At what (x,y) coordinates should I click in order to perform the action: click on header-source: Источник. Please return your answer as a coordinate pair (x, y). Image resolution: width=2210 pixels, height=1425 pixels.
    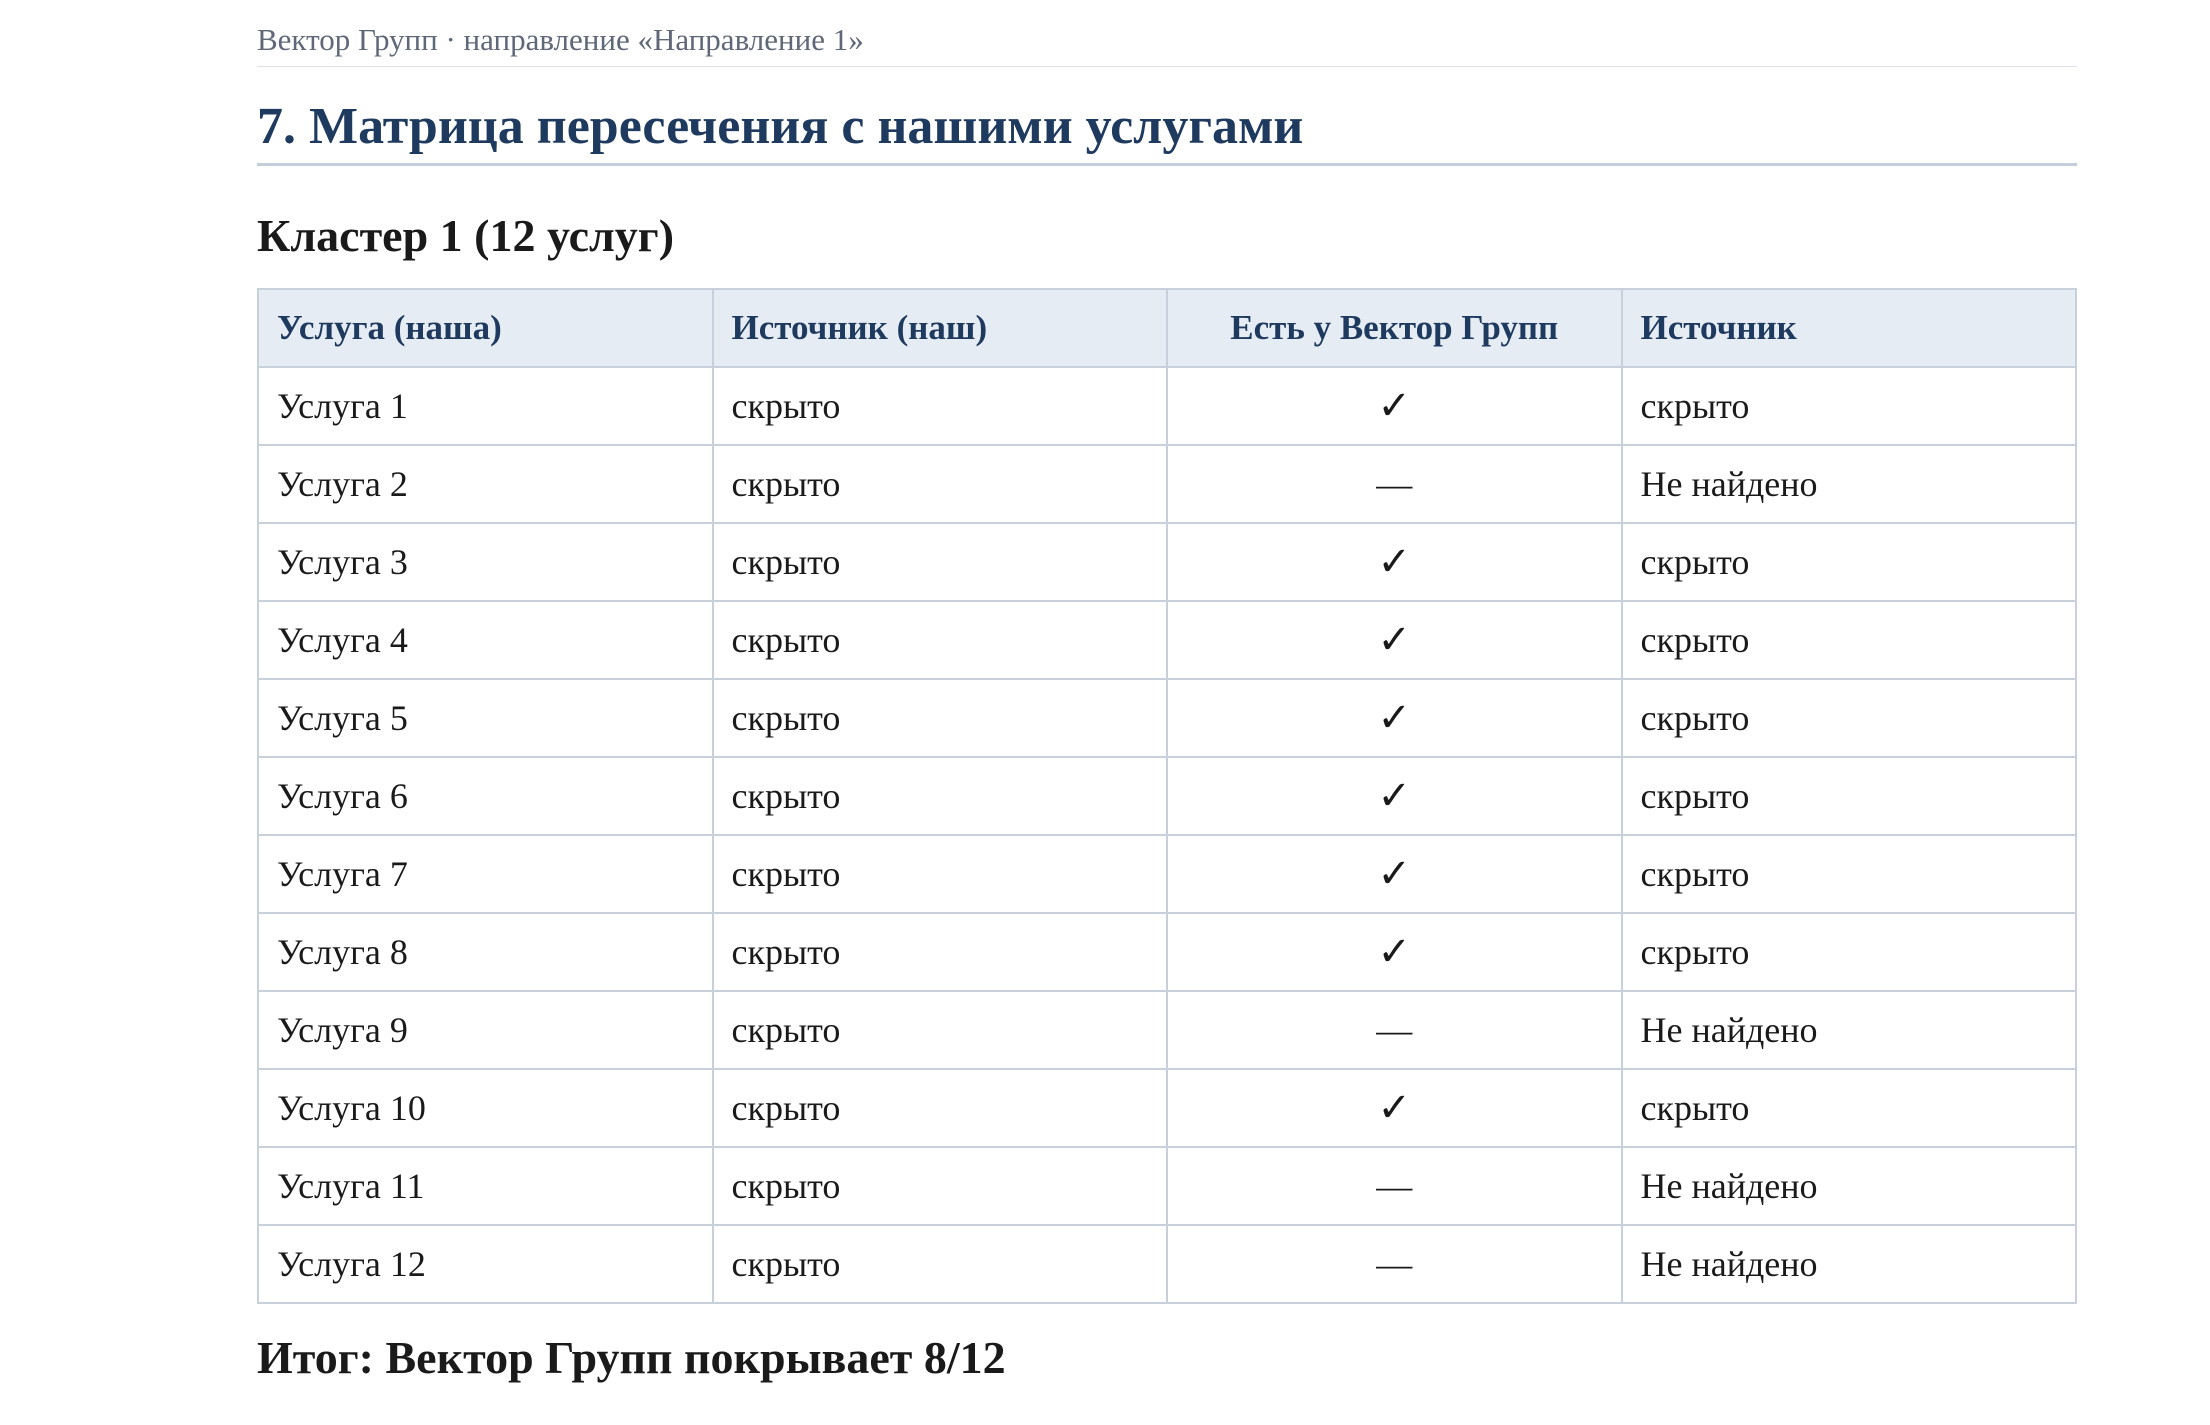
    Looking at the image, I should click on (1848, 328).